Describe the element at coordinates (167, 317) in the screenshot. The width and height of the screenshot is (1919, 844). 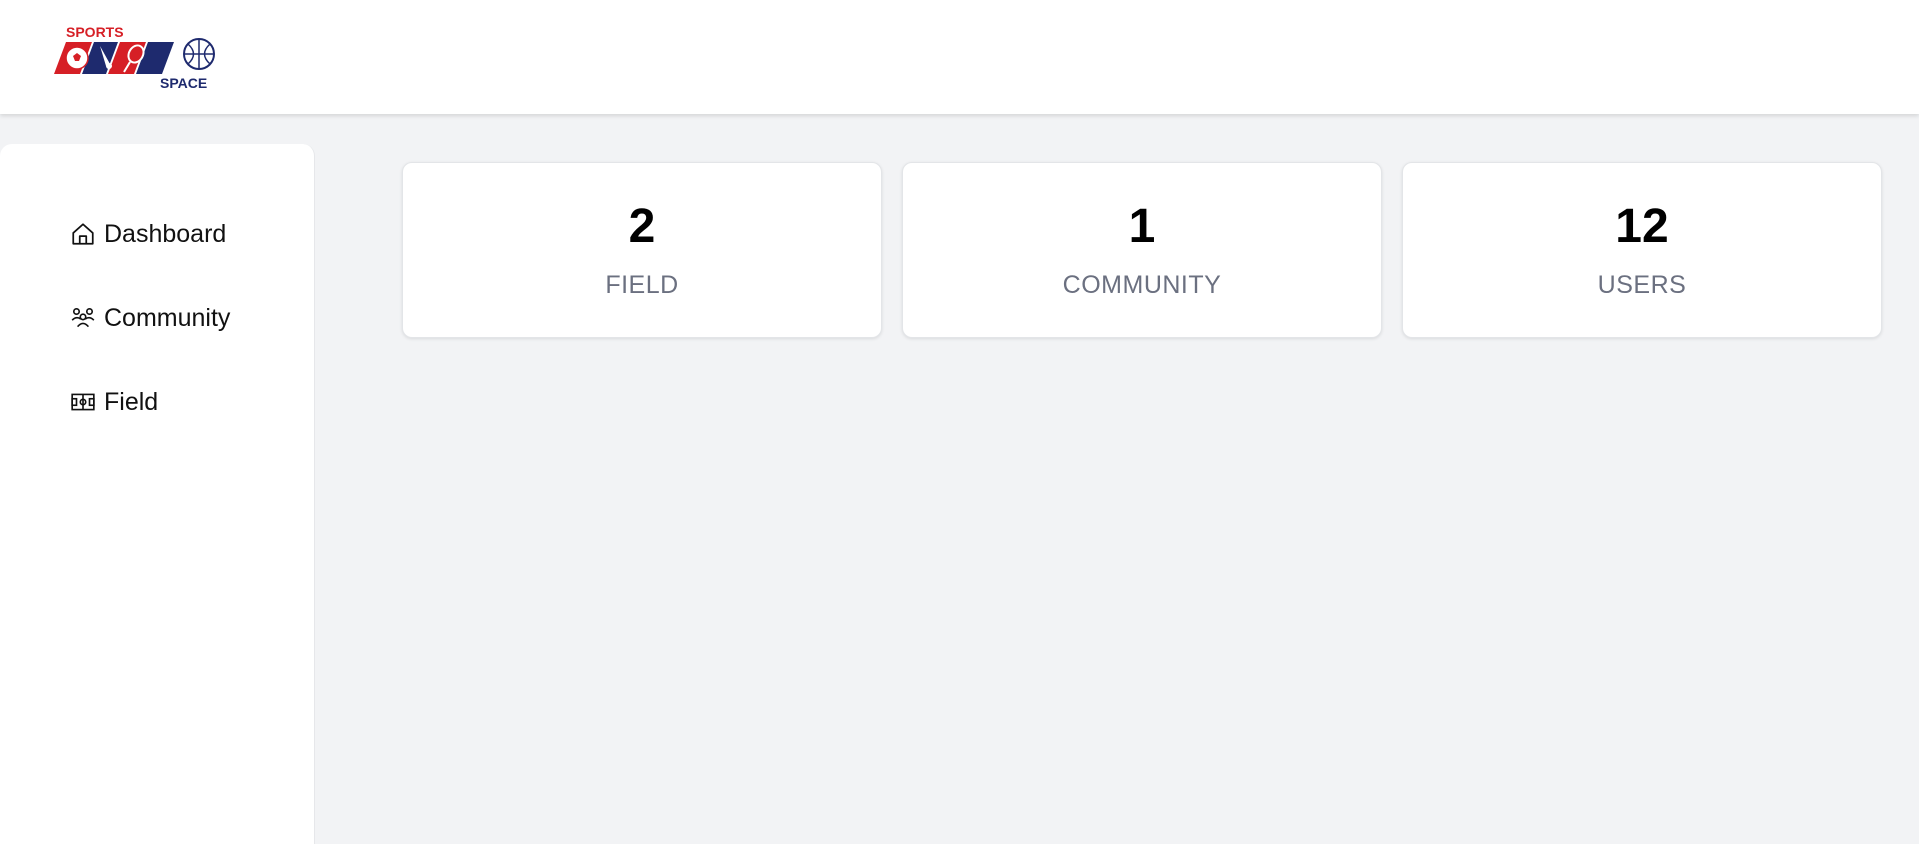
I see `sidebar-item-label: Community` at that location.